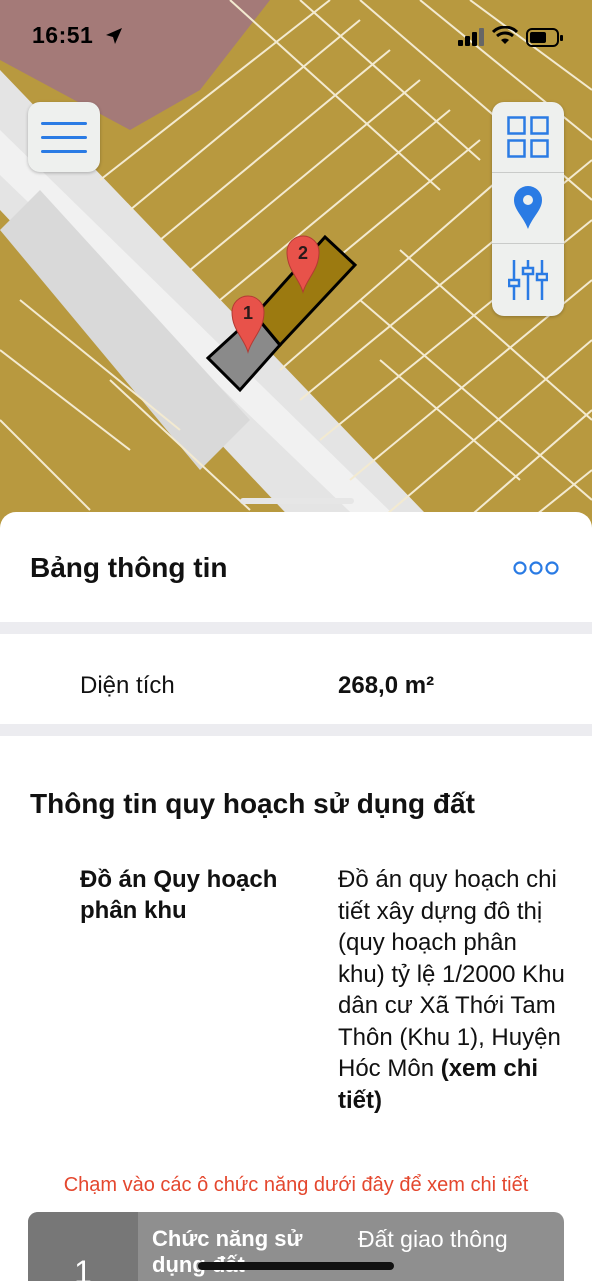  I want to click on plan-label: Đồ án Quy hoạch phân khu, so click(179, 895).